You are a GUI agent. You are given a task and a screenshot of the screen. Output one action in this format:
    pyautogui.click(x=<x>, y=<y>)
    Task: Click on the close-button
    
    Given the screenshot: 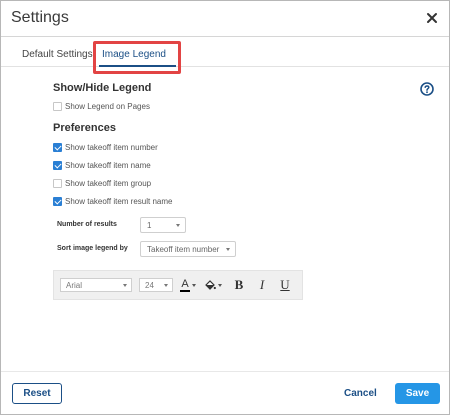 What is the action you would take?
    pyautogui.click(x=432, y=18)
    